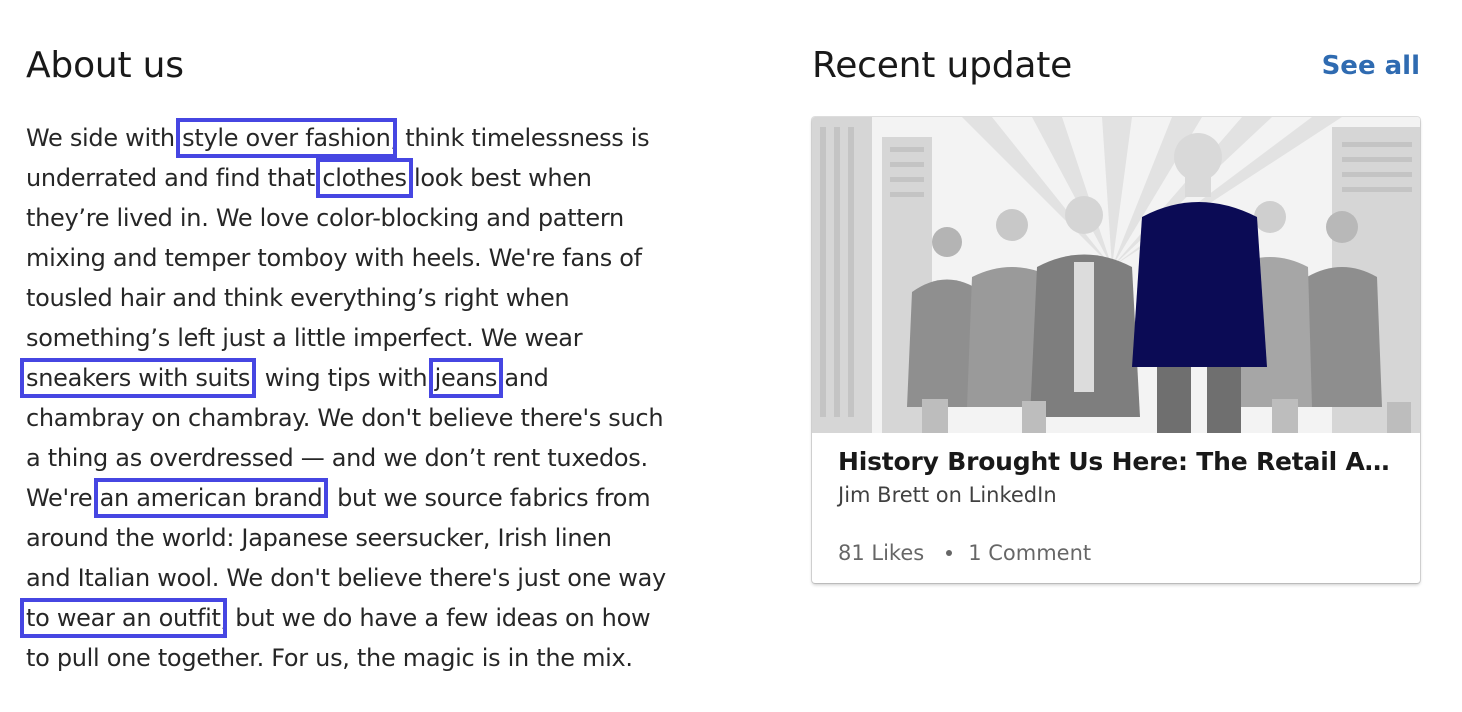  I want to click on highlight-american-brand: an american brand, so click(211, 498).